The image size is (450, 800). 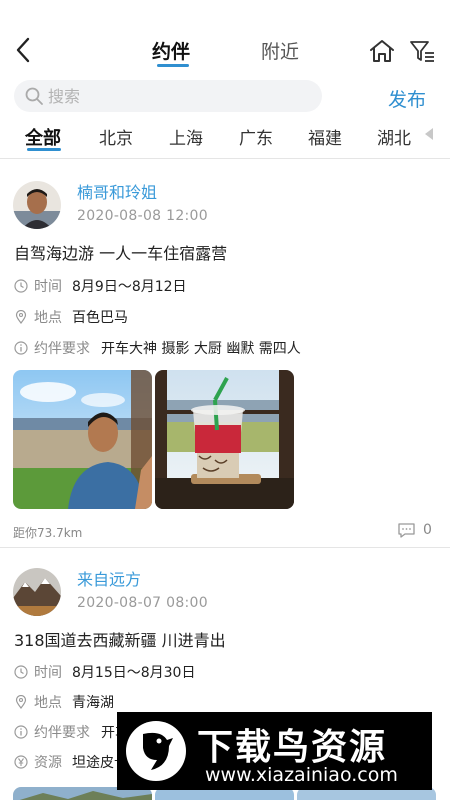 What do you see at coordinates (382, 51) in the screenshot?
I see `home-icon` at bounding box center [382, 51].